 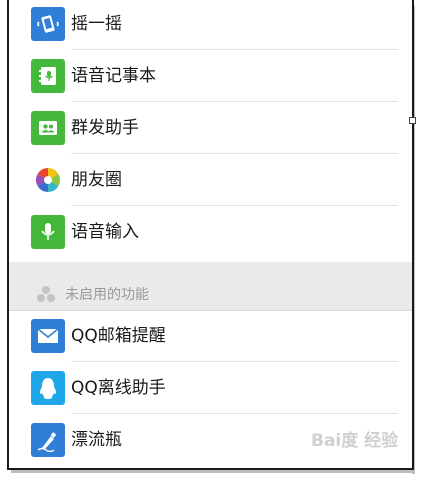 I want to click on feature-row-voice-notebook: 语音记事本, so click(x=210, y=76).